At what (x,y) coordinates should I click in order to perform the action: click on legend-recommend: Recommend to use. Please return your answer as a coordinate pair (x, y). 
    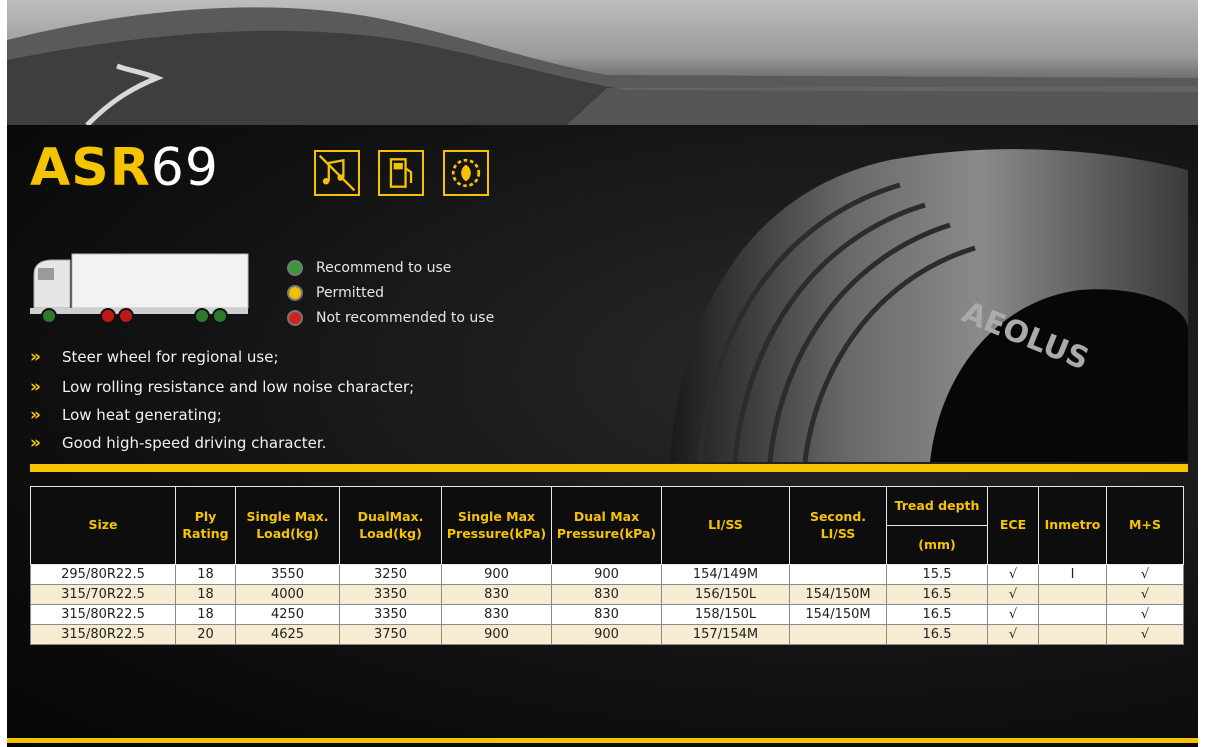
    Looking at the image, I should click on (369, 268).